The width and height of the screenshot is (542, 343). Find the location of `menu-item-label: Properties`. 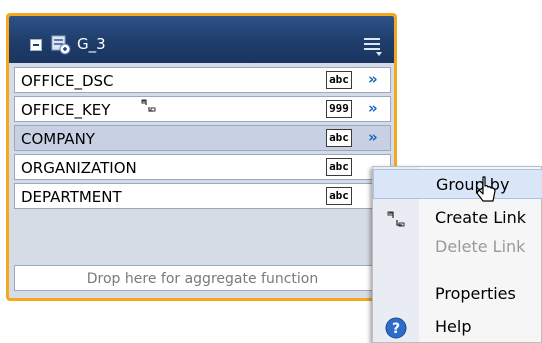

menu-item-label: Properties is located at coordinates (475, 293).